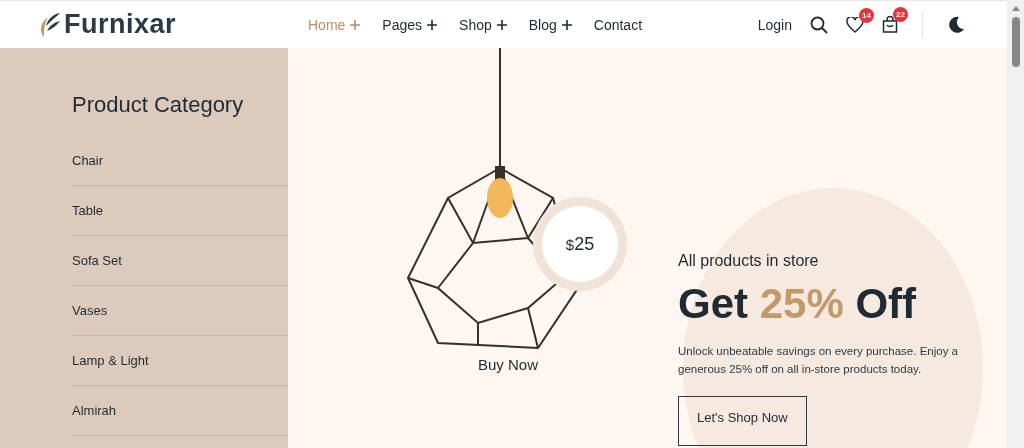 The height and width of the screenshot is (448, 1024). I want to click on scroll-up-icon, so click(1015, 8).